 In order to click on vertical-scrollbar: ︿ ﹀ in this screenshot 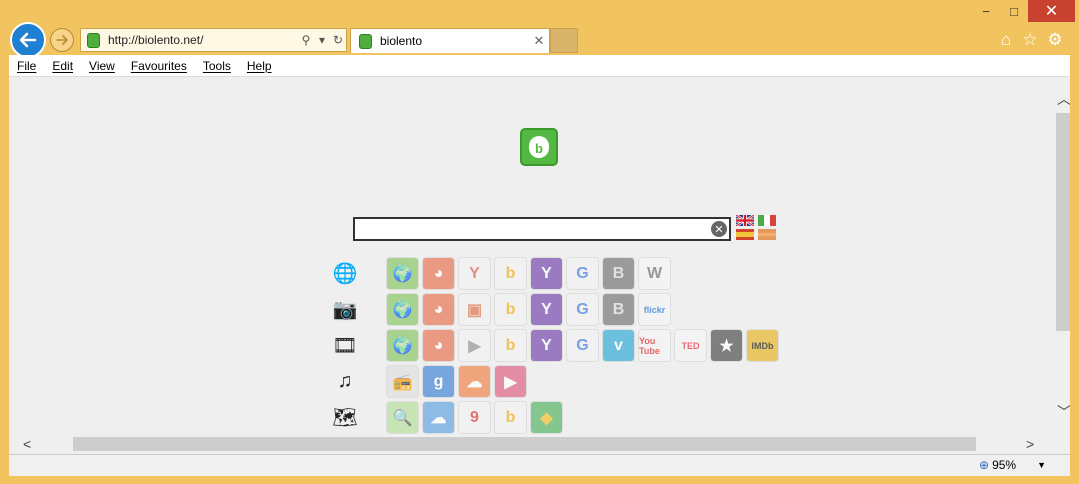, I will do `click(1062, 252)`.